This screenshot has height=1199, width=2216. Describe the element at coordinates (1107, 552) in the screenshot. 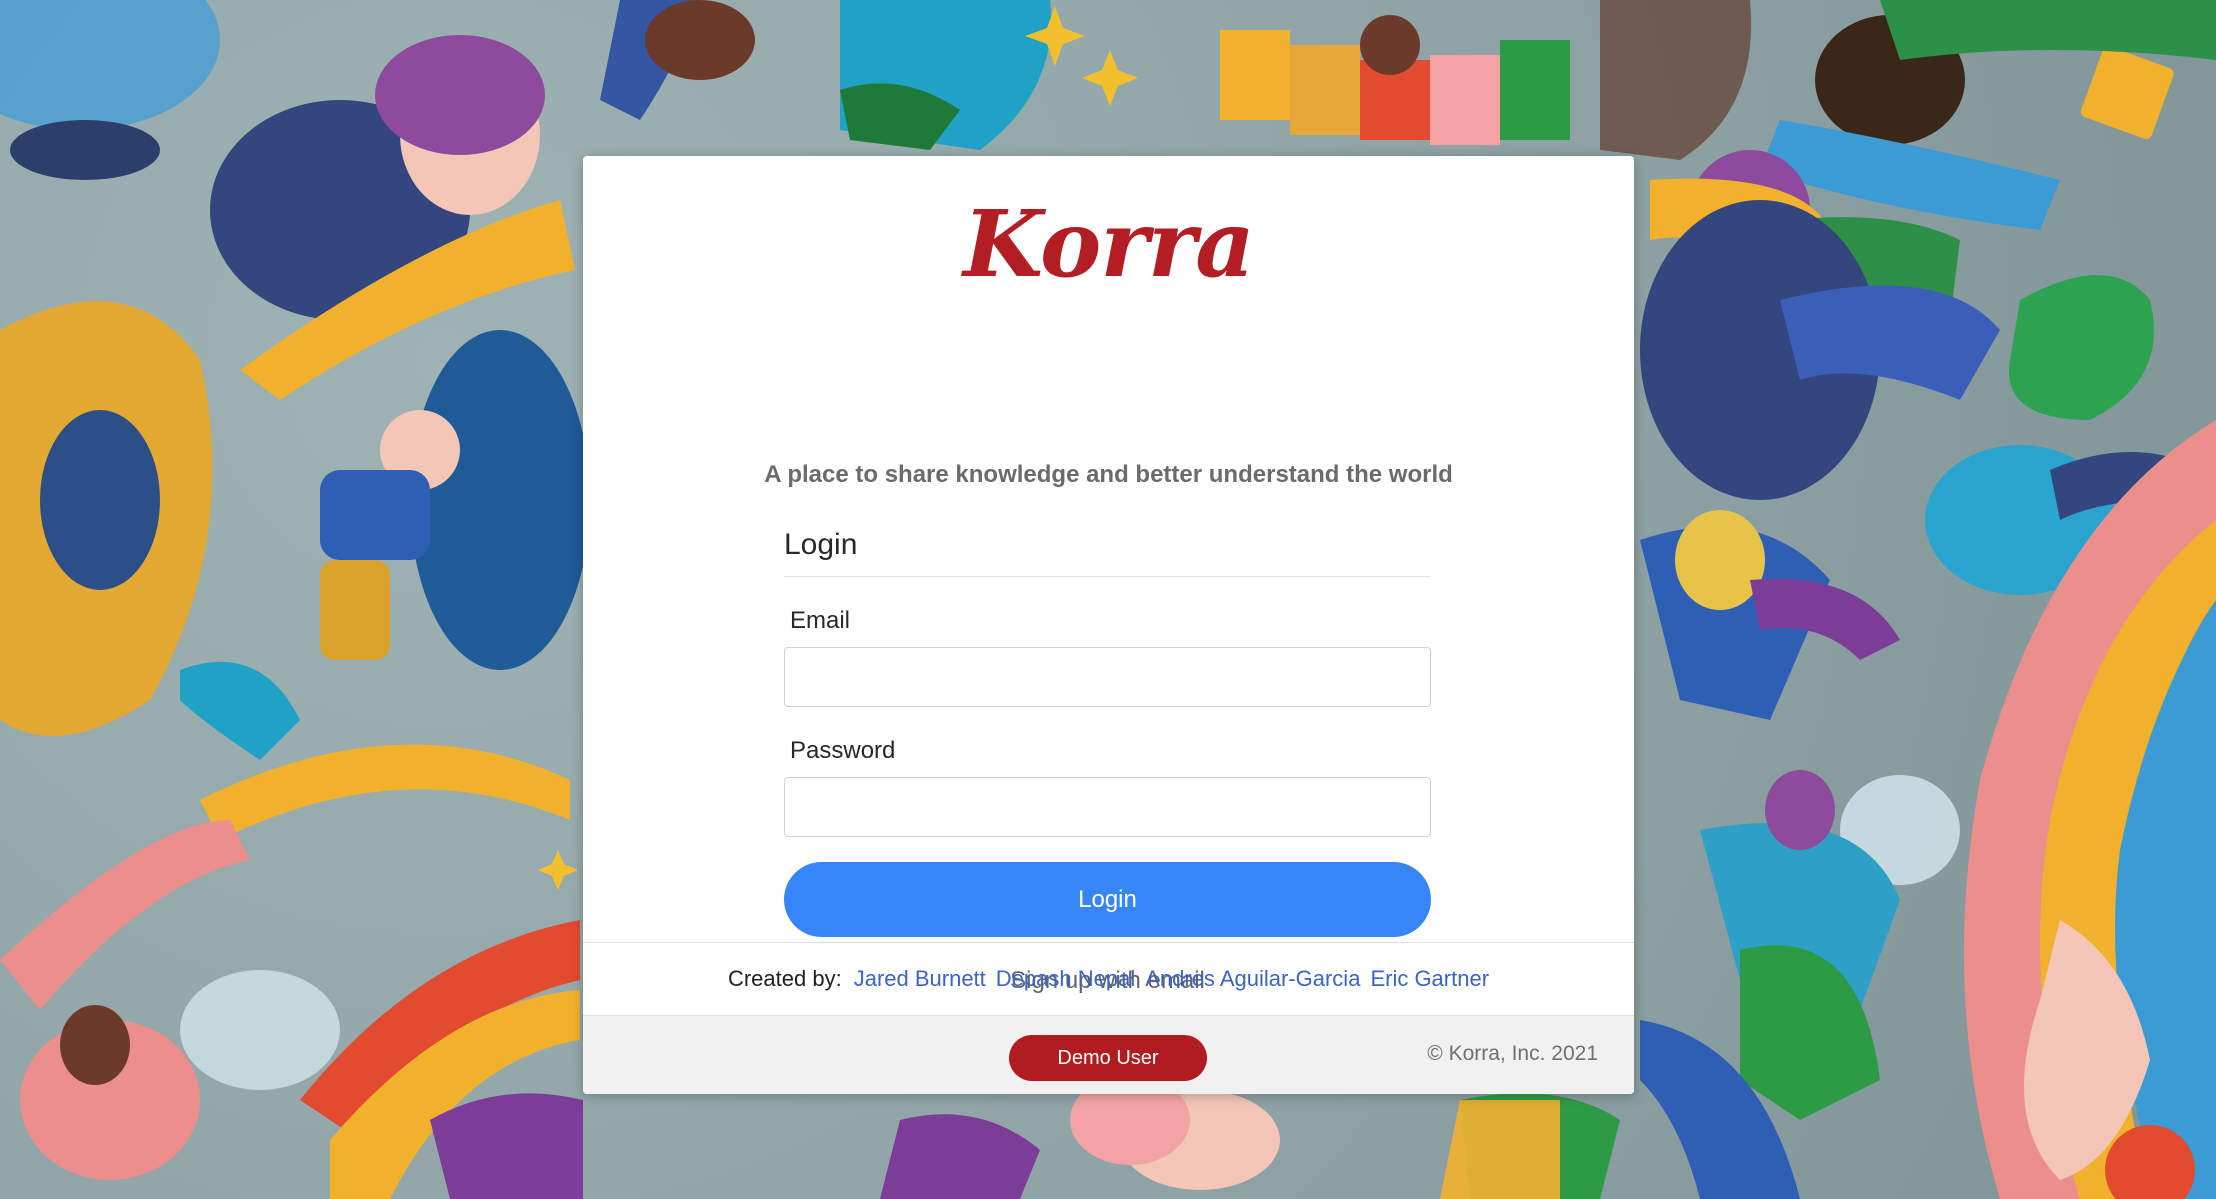

I see `form-title: Login` at that location.